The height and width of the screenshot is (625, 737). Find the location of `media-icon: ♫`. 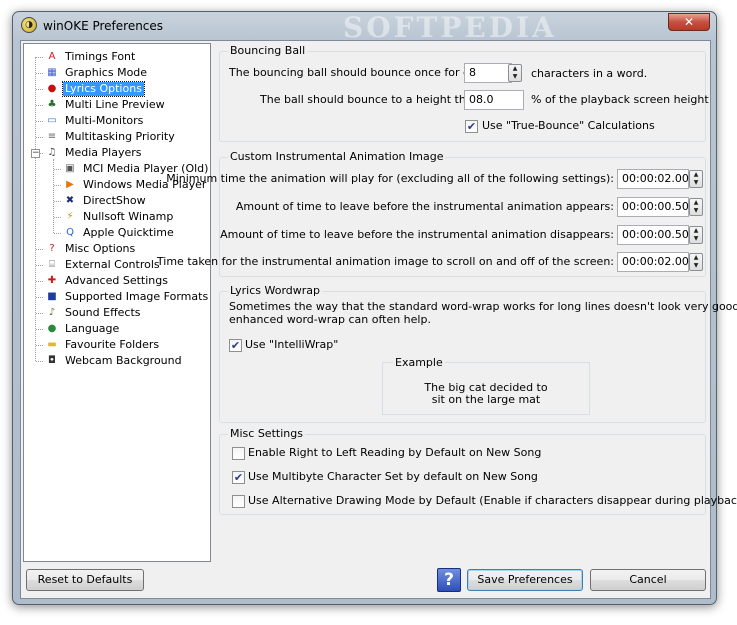

media-icon: ♫ is located at coordinates (52, 152).